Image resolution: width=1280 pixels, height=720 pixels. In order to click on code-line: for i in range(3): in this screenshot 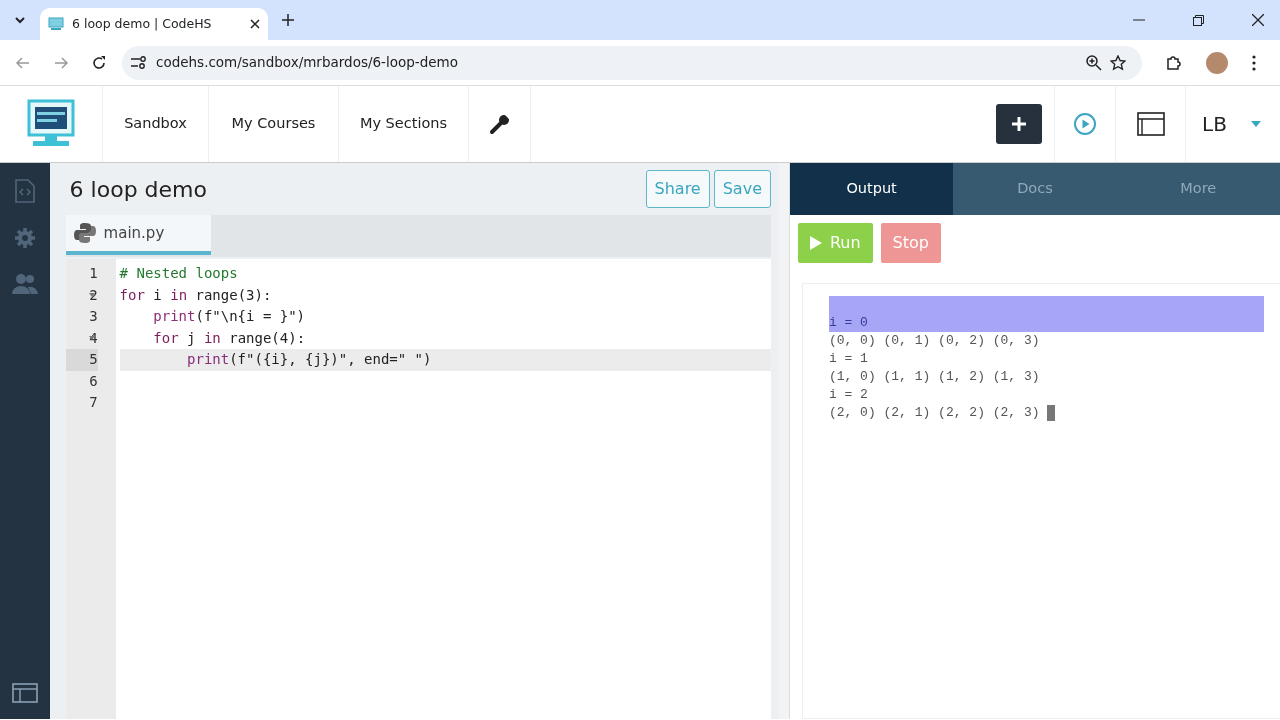, I will do `click(195, 294)`.